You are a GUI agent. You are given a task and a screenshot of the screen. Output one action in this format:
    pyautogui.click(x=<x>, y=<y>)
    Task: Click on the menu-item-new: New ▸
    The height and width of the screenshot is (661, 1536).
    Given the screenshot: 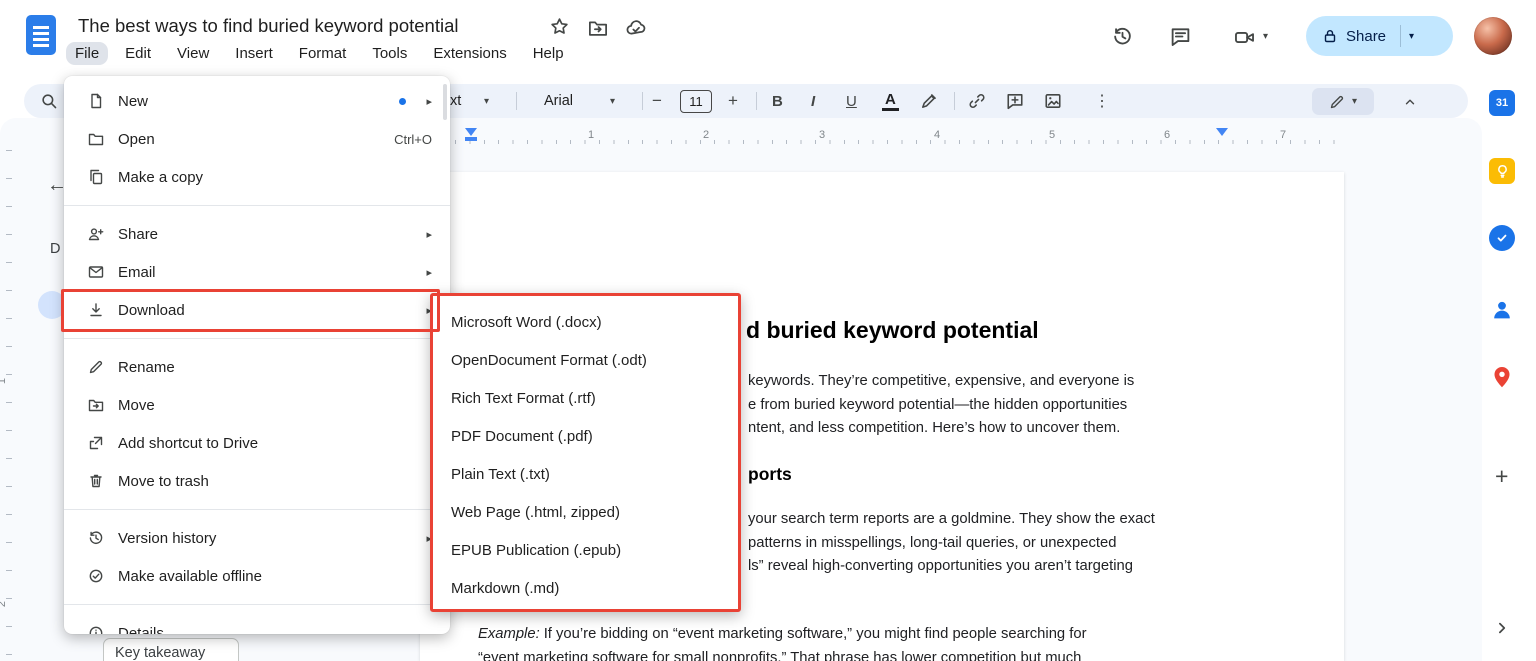 What is the action you would take?
    pyautogui.click(x=257, y=101)
    